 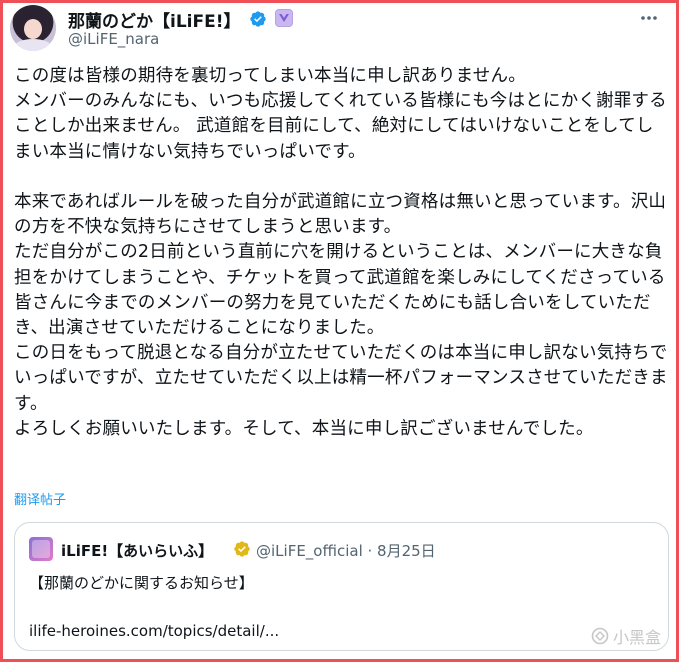 What do you see at coordinates (284, 18) in the screenshot?
I see `affiliate-badge-icon` at bounding box center [284, 18].